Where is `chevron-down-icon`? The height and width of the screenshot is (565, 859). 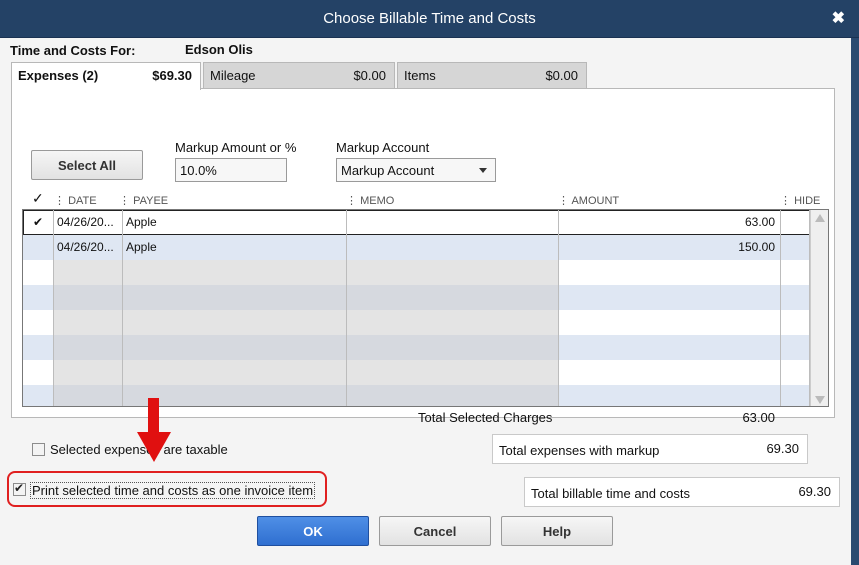 chevron-down-icon is located at coordinates (483, 170).